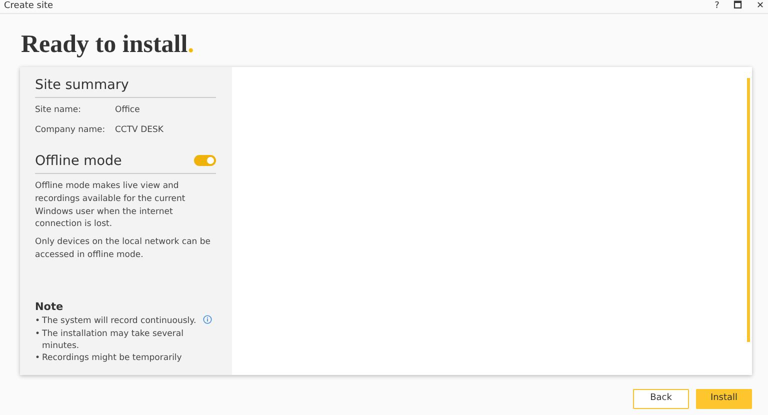 This screenshot has width=768, height=415. What do you see at coordinates (207, 319) in the screenshot?
I see `info-icon` at bounding box center [207, 319].